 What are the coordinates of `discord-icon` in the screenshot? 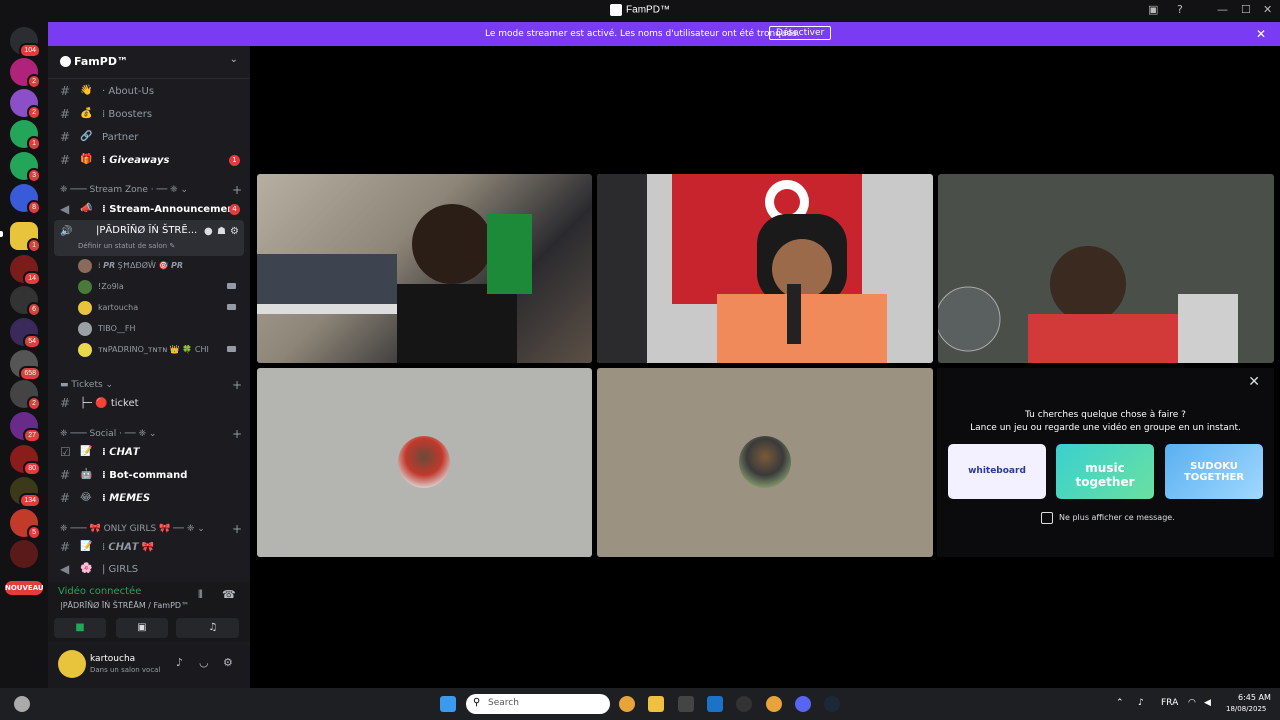 It's located at (803, 704).